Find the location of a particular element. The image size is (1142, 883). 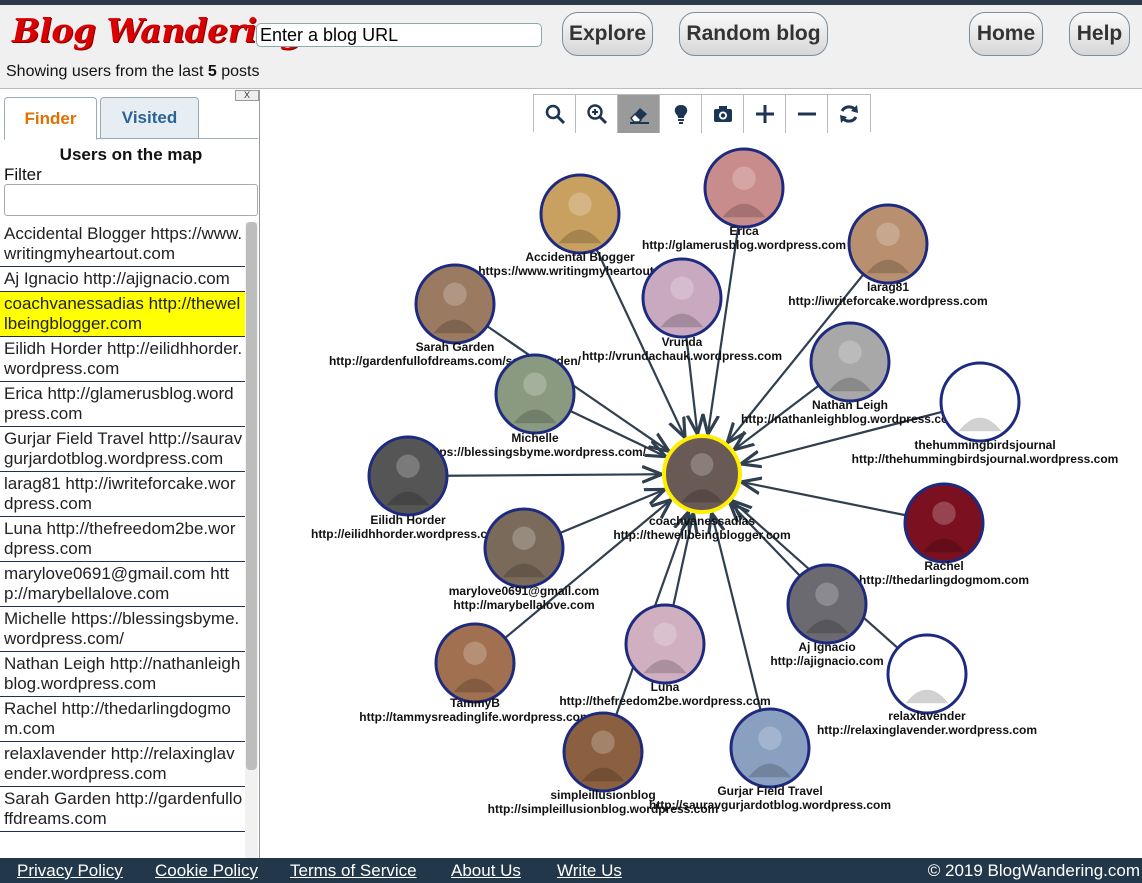

tab-finder: Finder is located at coordinates (50, 118).